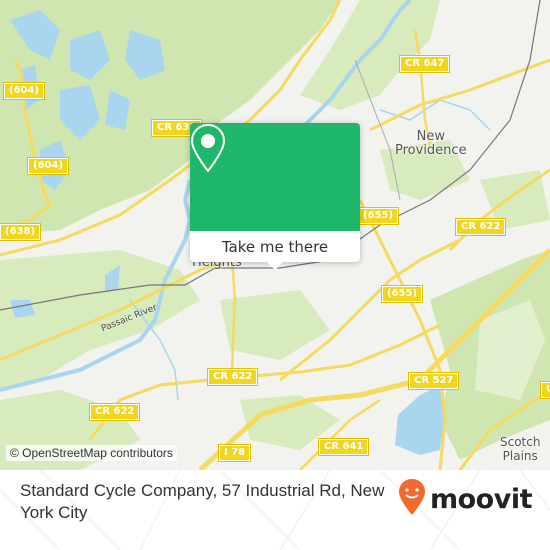 The height and width of the screenshot is (550, 550). What do you see at coordinates (420, 420) in the screenshot?
I see `reservoir` at bounding box center [420, 420].